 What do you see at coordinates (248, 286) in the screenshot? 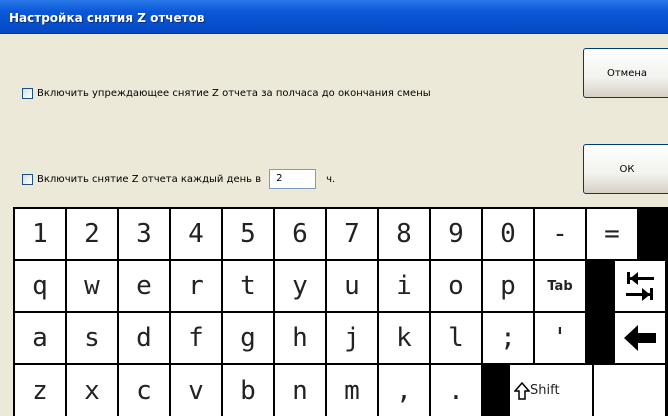
I see `key-row2-4: t` at bounding box center [248, 286].